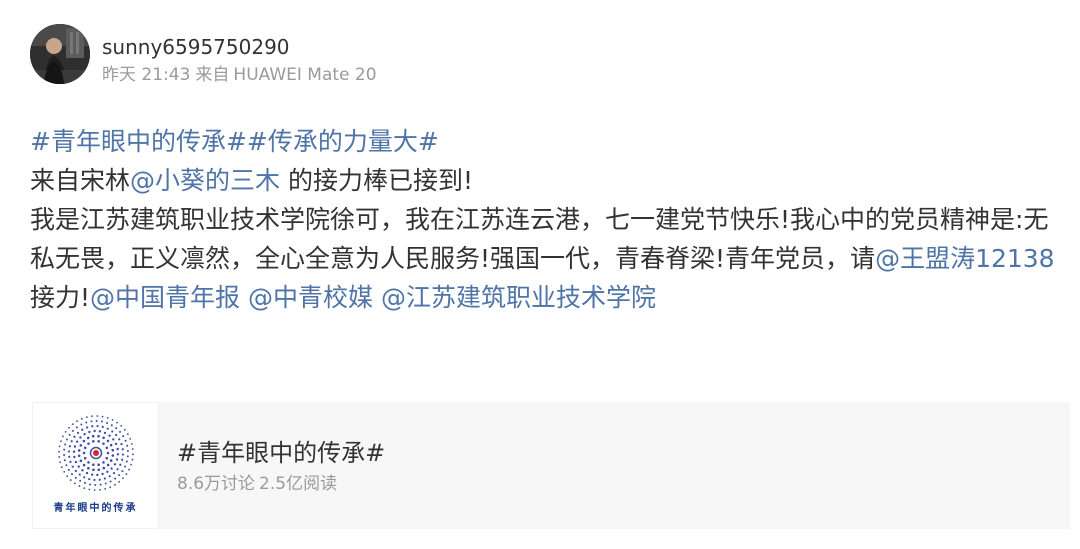 Image resolution: width=1080 pixels, height=549 pixels. I want to click on mention-wangmengtao: @王盟涛12138, so click(965, 258).